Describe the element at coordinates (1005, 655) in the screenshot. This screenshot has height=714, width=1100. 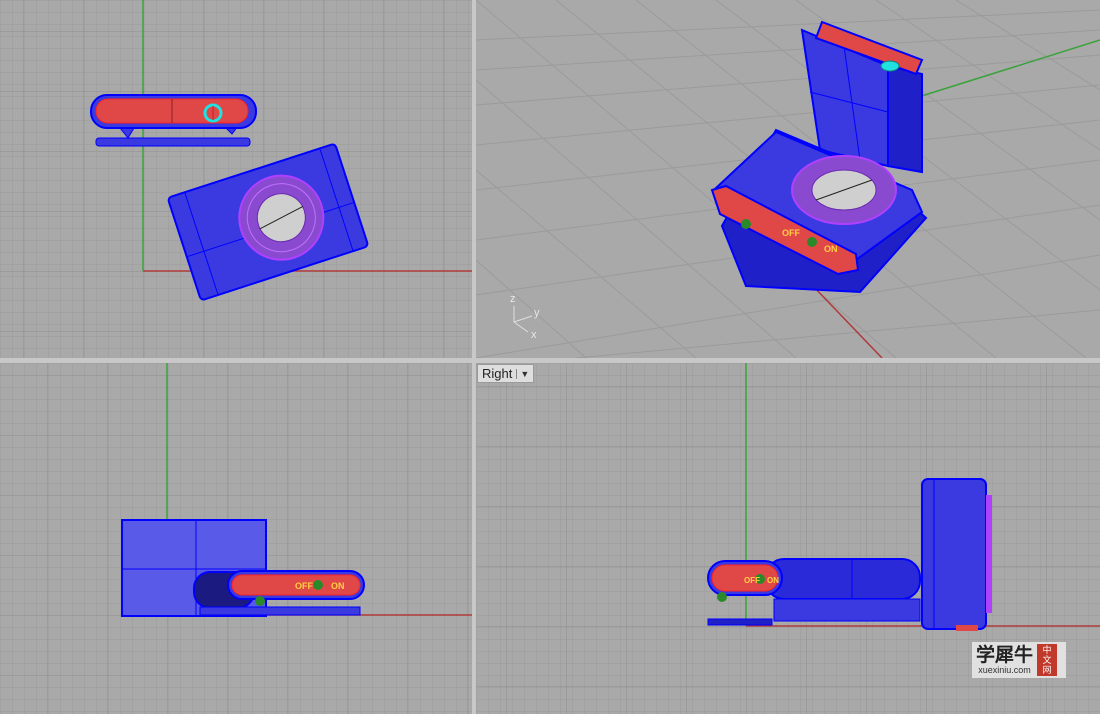
I see `watermark-text: 学犀牛` at that location.